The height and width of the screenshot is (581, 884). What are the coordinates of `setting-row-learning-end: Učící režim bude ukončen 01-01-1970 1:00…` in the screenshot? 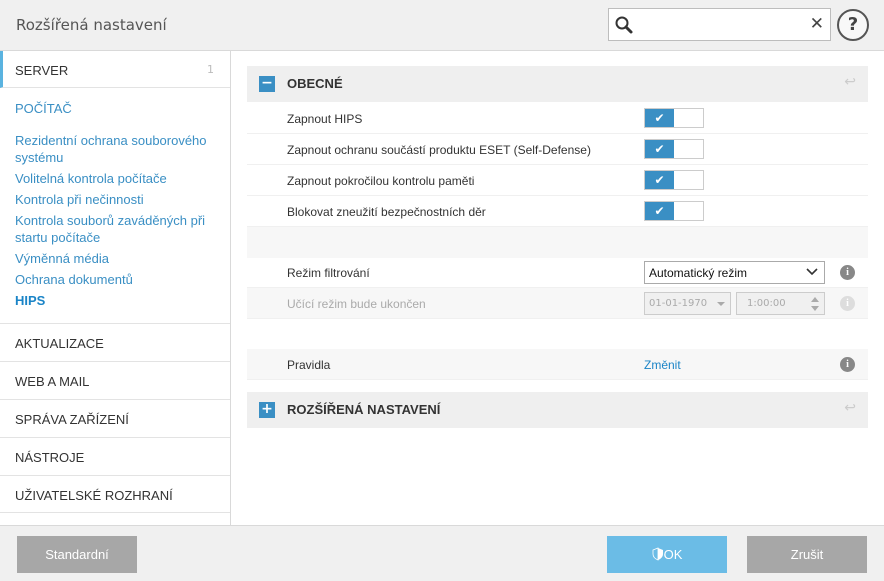 It's located at (557, 303).